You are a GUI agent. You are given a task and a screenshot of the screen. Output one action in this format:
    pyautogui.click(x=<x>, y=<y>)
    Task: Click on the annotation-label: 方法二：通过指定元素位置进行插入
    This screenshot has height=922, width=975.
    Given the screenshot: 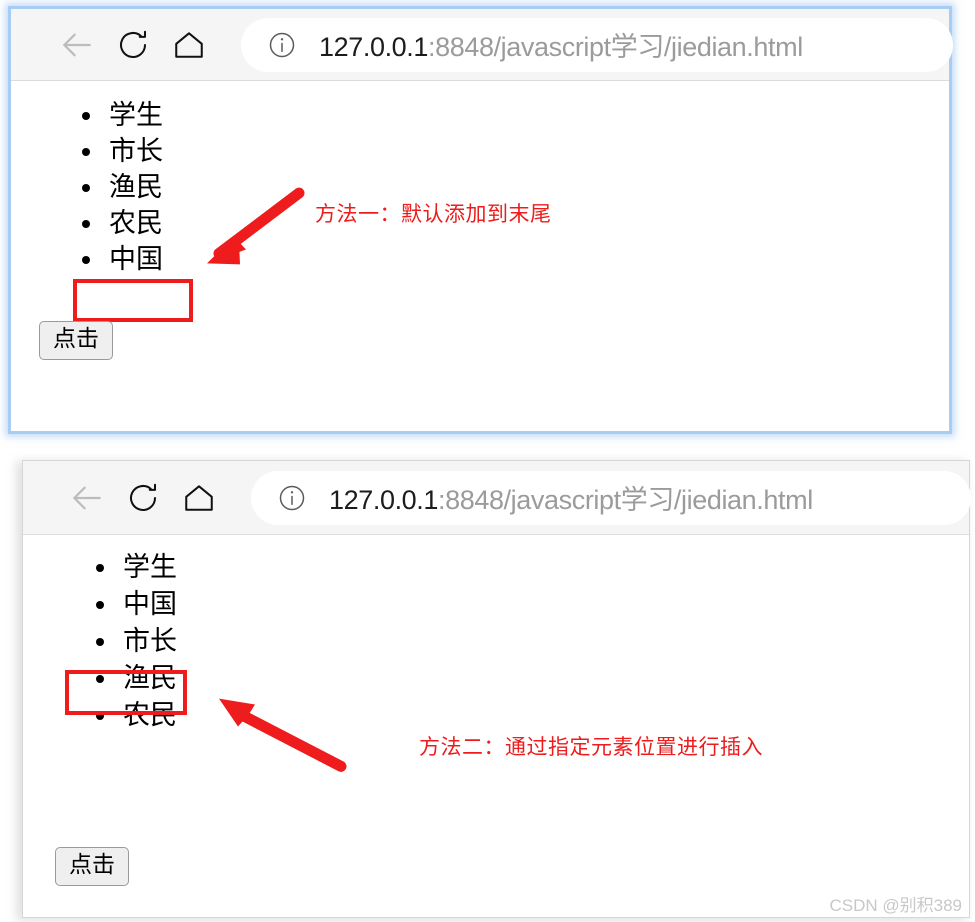 What is the action you would take?
    pyautogui.click(x=591, y=747)
    